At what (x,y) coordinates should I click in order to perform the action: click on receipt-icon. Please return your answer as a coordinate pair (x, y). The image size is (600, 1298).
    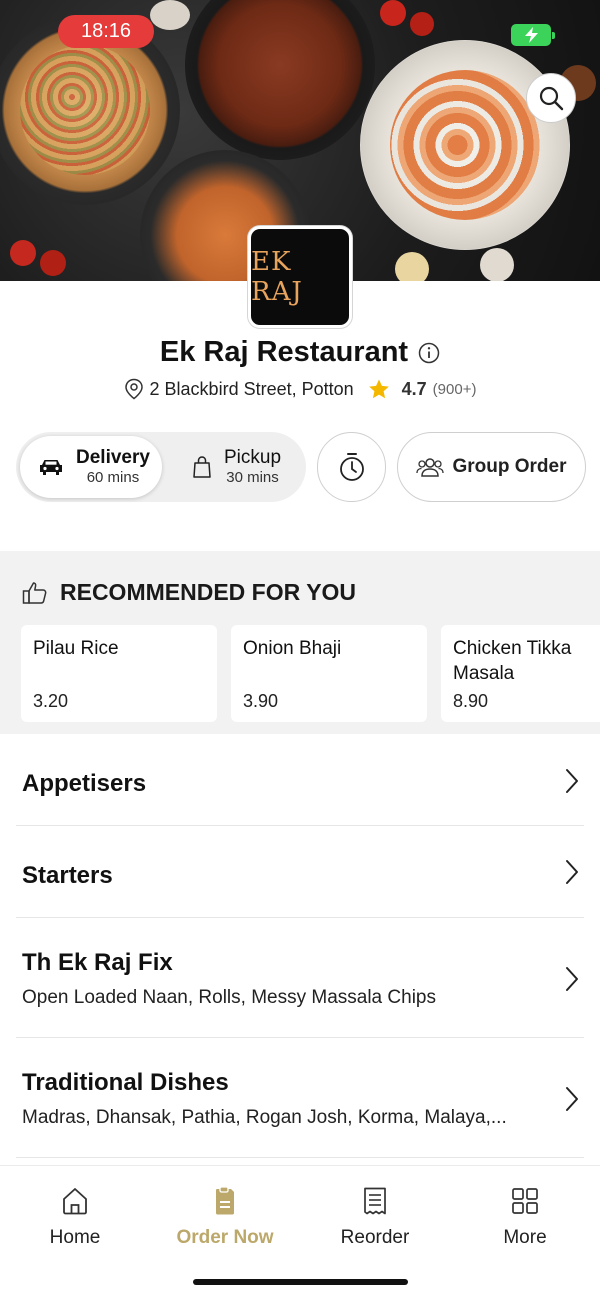
    Looking at the image, I should click on (375, 1201).